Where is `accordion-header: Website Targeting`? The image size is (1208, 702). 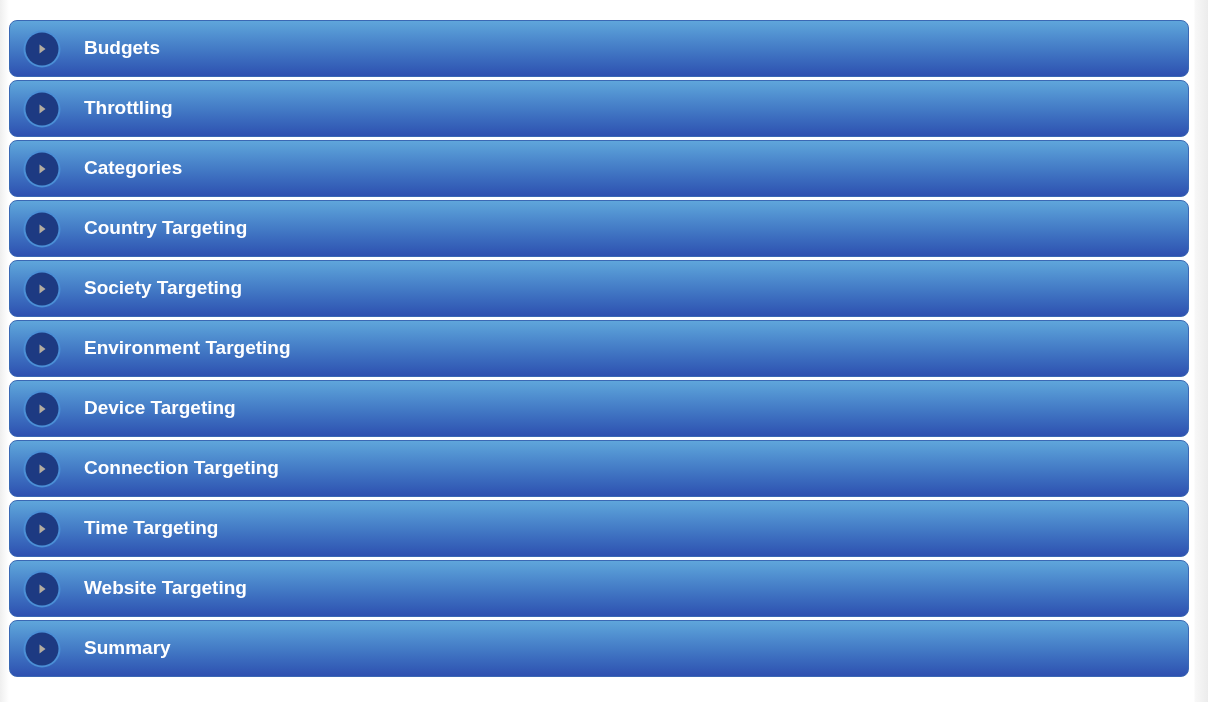
accordion-header: Website Targeting is located at coordinates (599, 588).